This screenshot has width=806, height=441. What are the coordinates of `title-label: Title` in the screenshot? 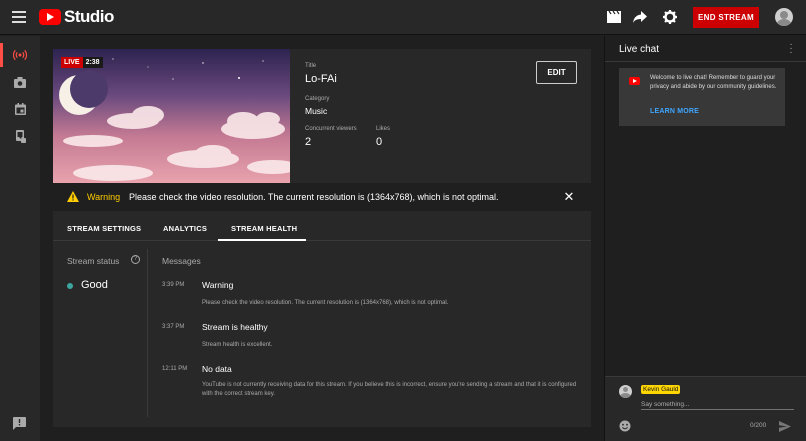 It's located at (311, 66).